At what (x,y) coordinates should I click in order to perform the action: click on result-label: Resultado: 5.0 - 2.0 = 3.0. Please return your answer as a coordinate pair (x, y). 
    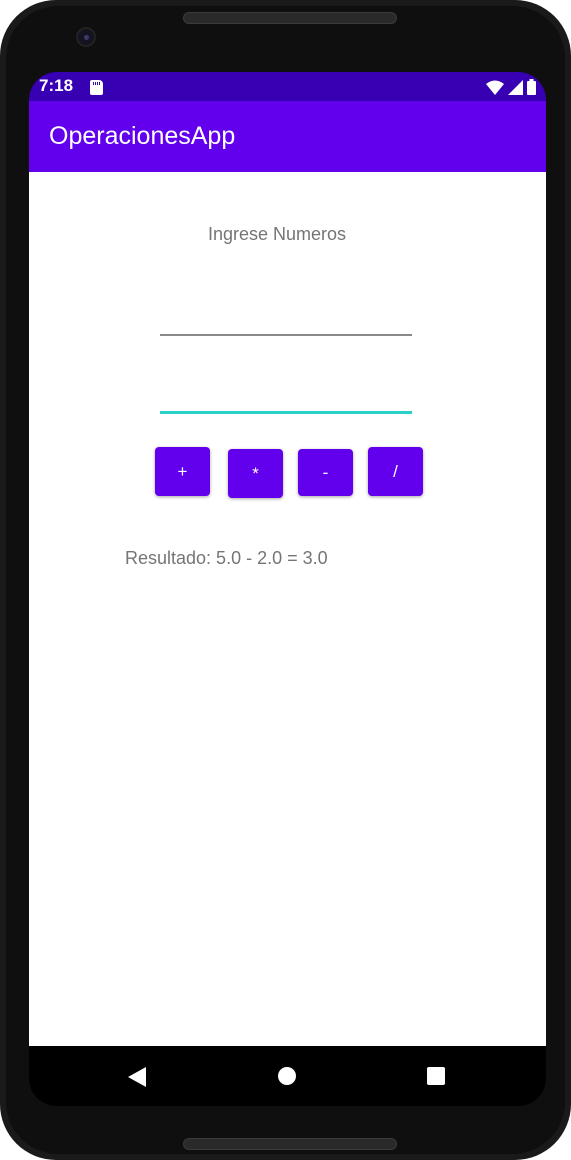
    Looking at the image, I should click on (226, 558).